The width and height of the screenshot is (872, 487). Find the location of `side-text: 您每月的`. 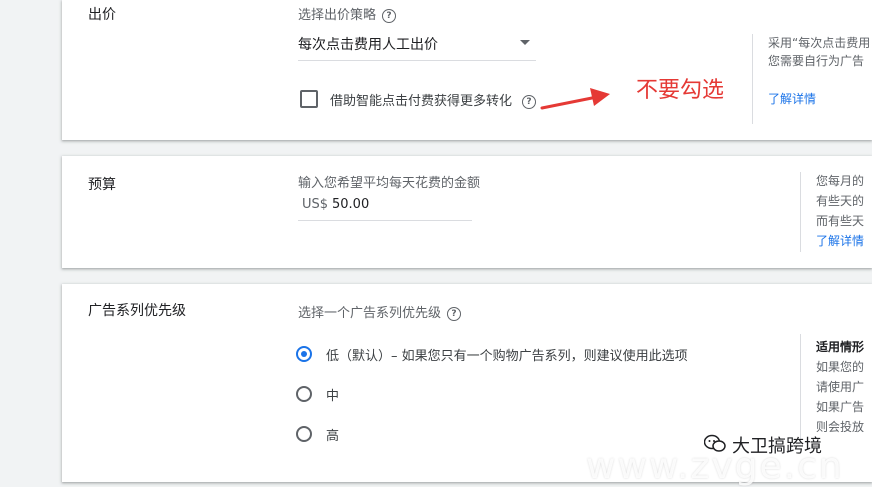

side-text: 您每月的 is located at coordinates (840, 181).